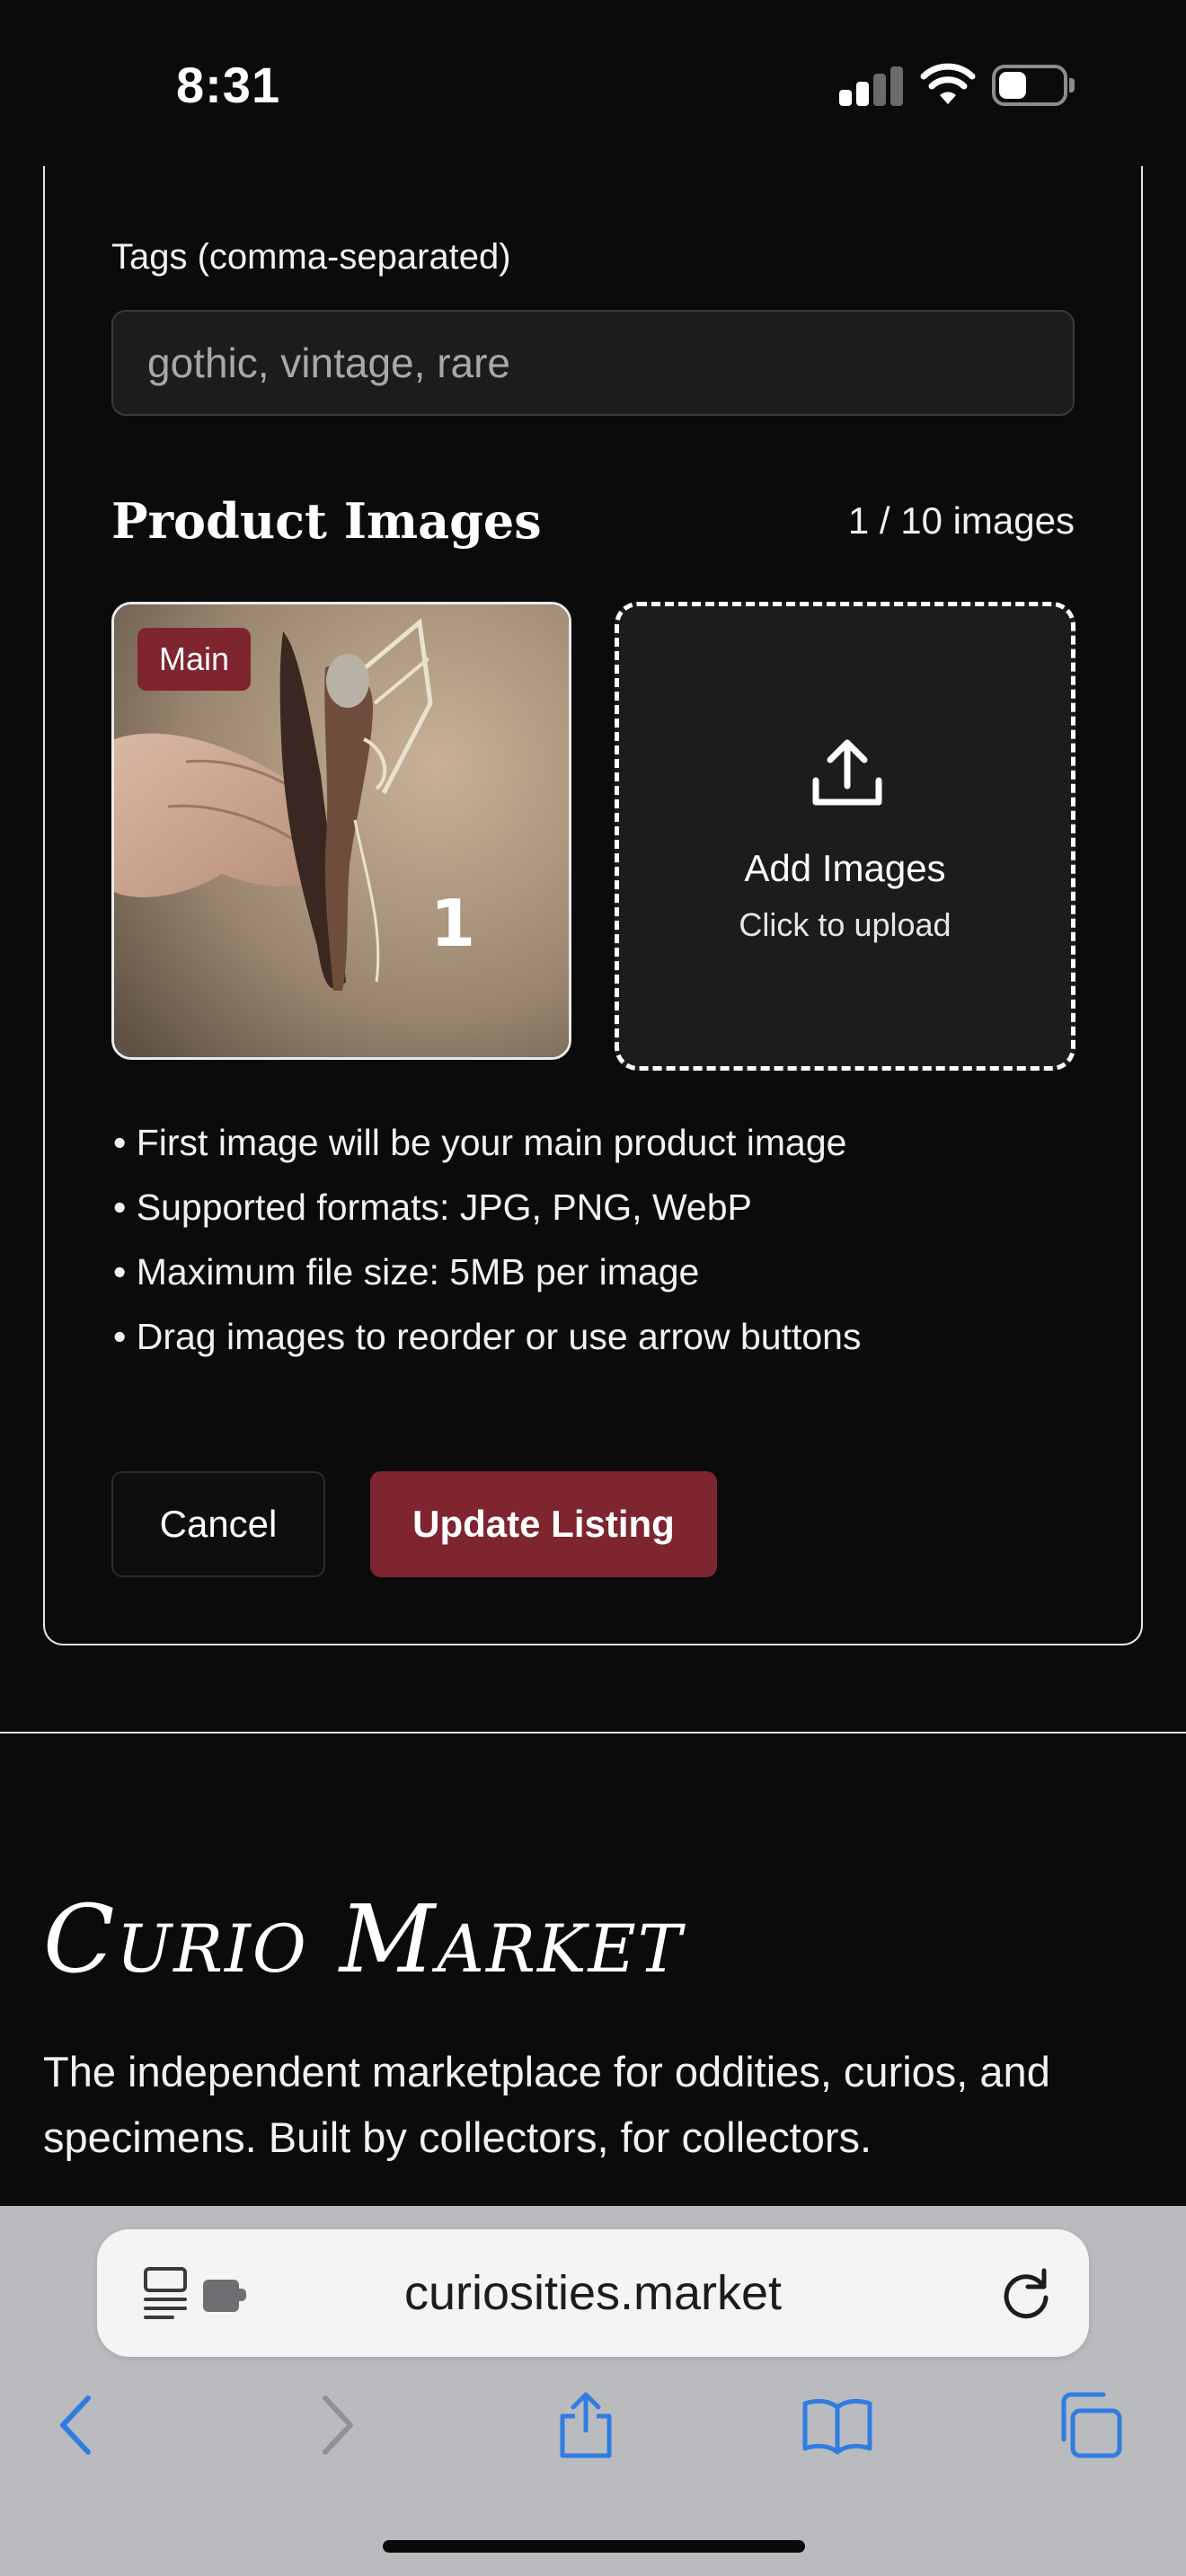 The image size is (1186, 2576). What do you see at coordinates (948, 83) in the screenshot?
I see `wifi-icon` at bounding box center [948, 83].